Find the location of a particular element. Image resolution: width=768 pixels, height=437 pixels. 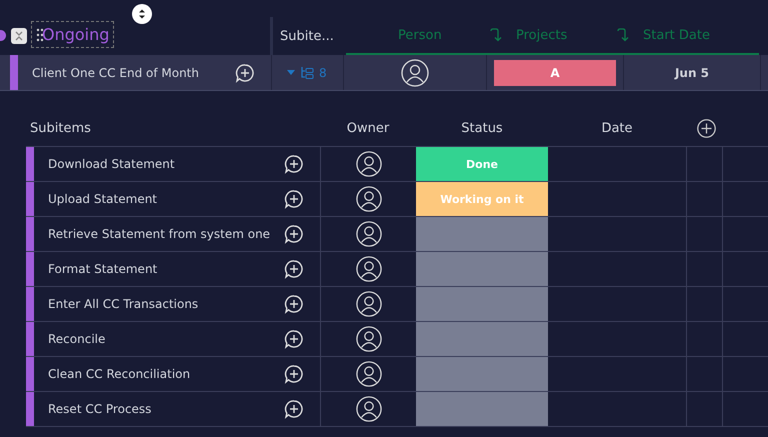

subitem-name: Retrieve Statement from system one is located at coordinates (166, 234).